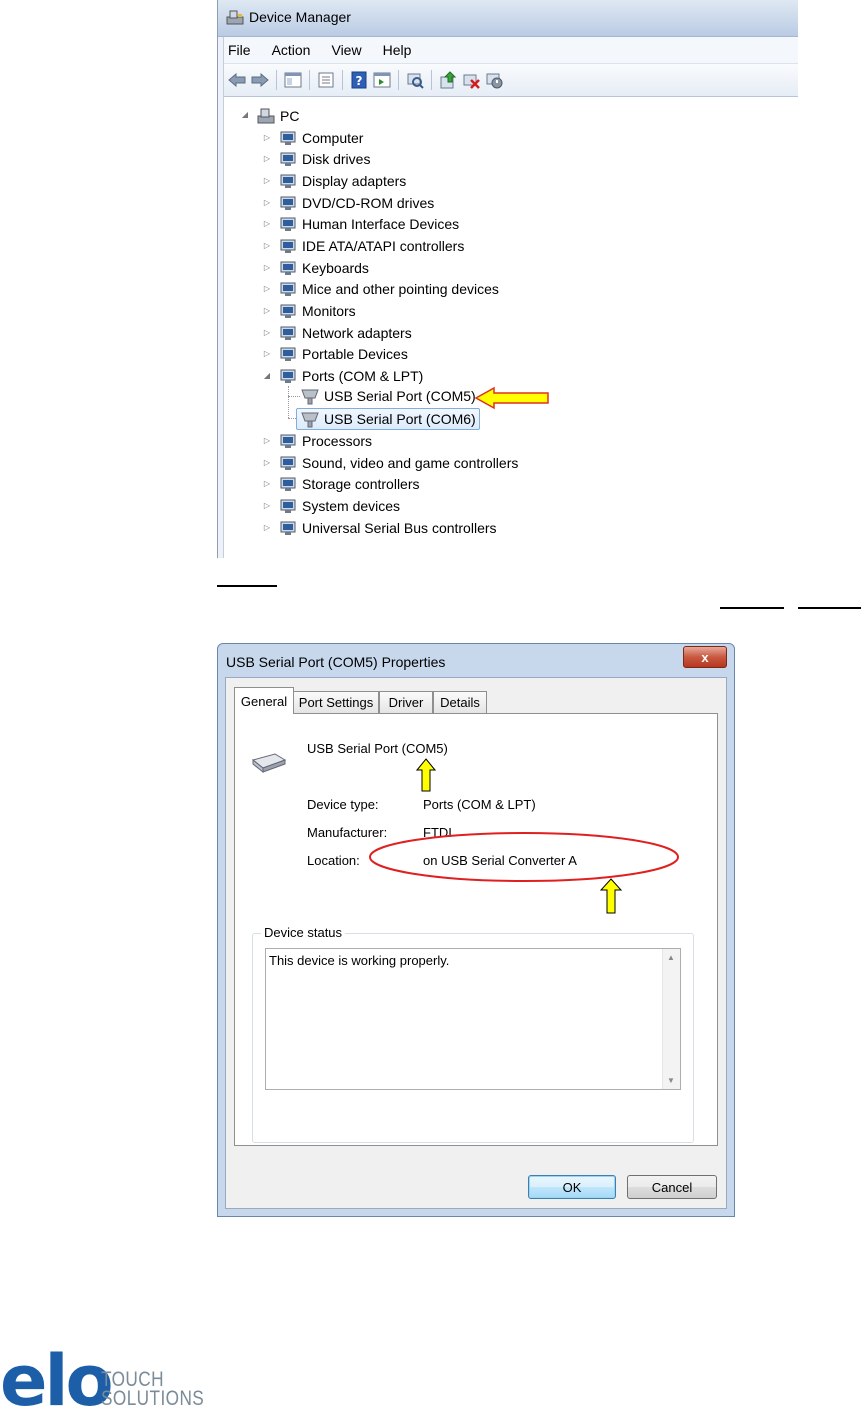  What do you see at coordinates (672, 1187) in the screenshot?
I see `cancel-button: Cancel` at bounding box center [672, 1187].